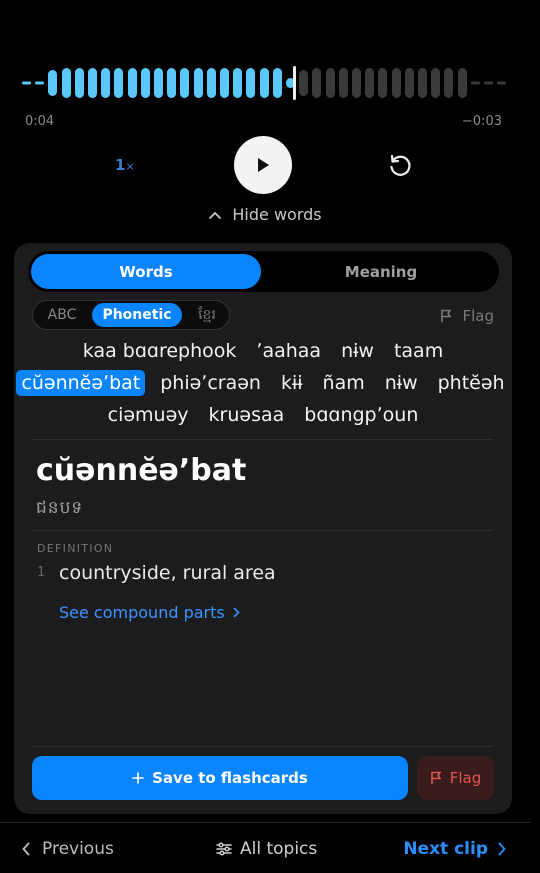 This screenshot has width=540, height=873. What do you see at coordinates (481, 121) in the screenshot?
I see `remaining-time: −0:03` at bounding box center [481, 121].